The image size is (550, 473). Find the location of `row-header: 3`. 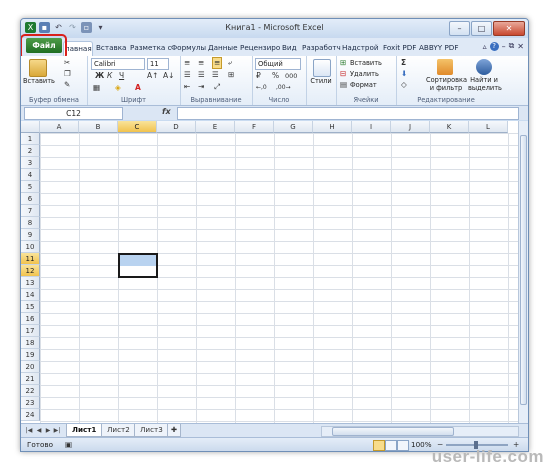

row-header: 3 is located at coordinates (30, 163).